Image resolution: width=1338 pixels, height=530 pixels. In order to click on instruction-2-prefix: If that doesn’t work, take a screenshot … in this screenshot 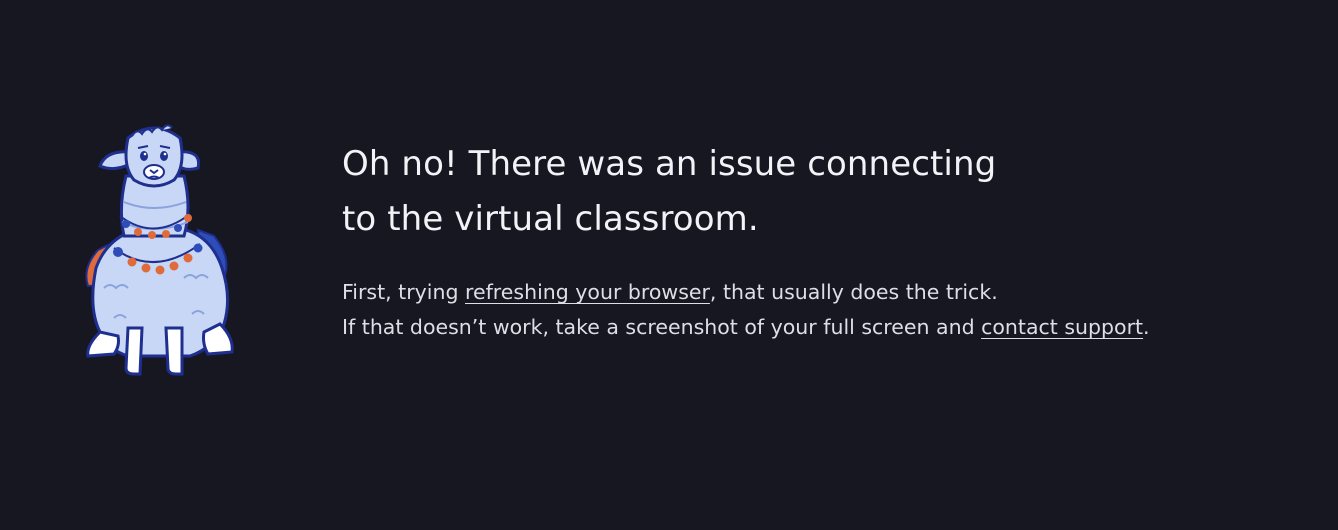, I will do `click(662, 327)`.